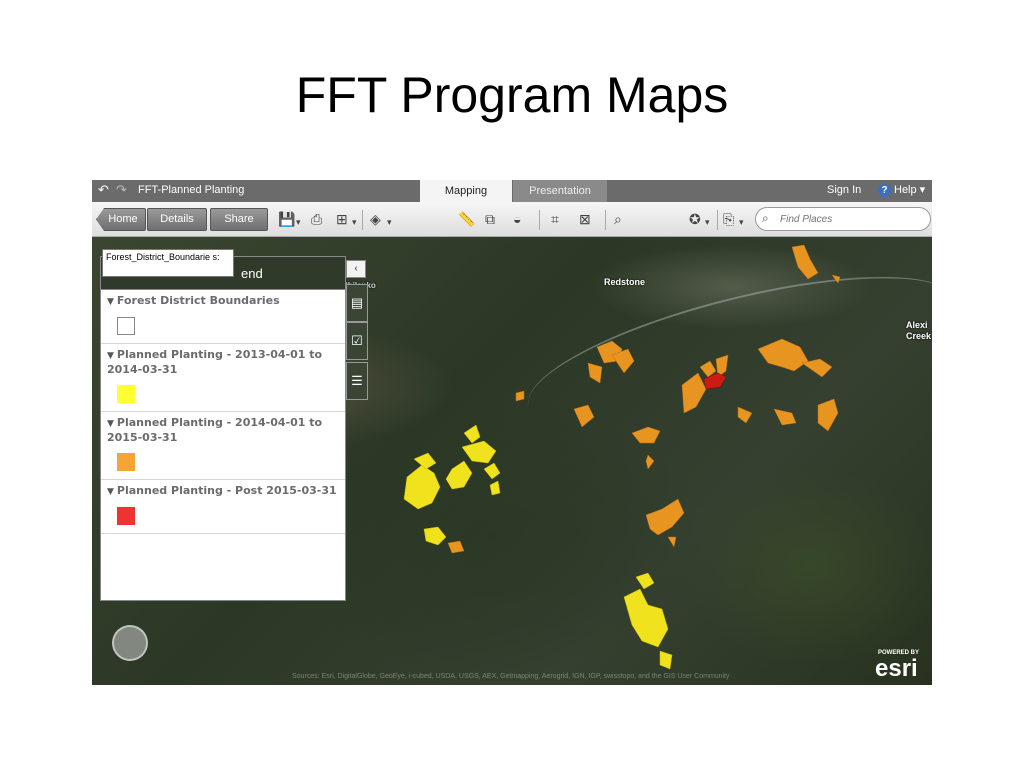 The height and width of the screenshot is (768, 1024). I want to click on undo-icon: ↶, so click(103, 190).